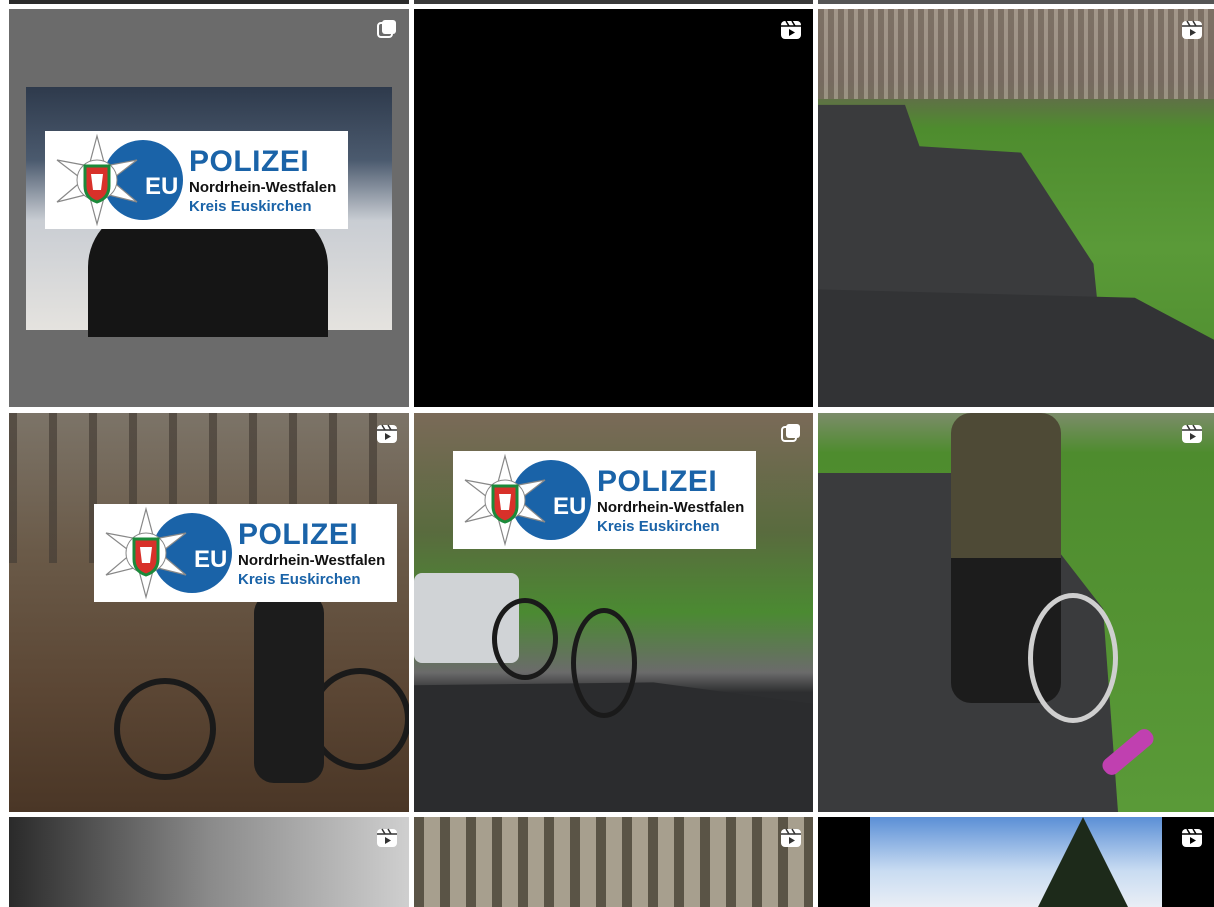 This screenshot has height=907, width=1214. Describe the element at coordinates (525, 639) in the screenshot. I see `bike-front-wheel` at that location.